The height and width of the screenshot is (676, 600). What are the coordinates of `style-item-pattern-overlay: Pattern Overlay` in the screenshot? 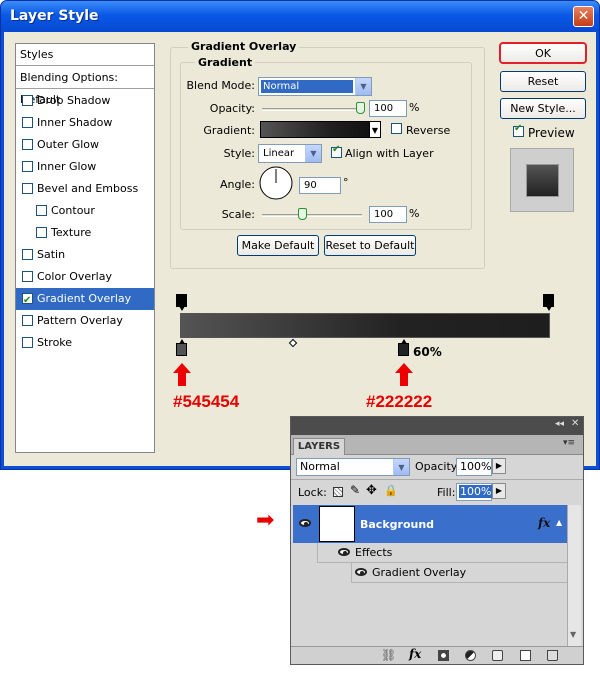 It's located at (85, 321).